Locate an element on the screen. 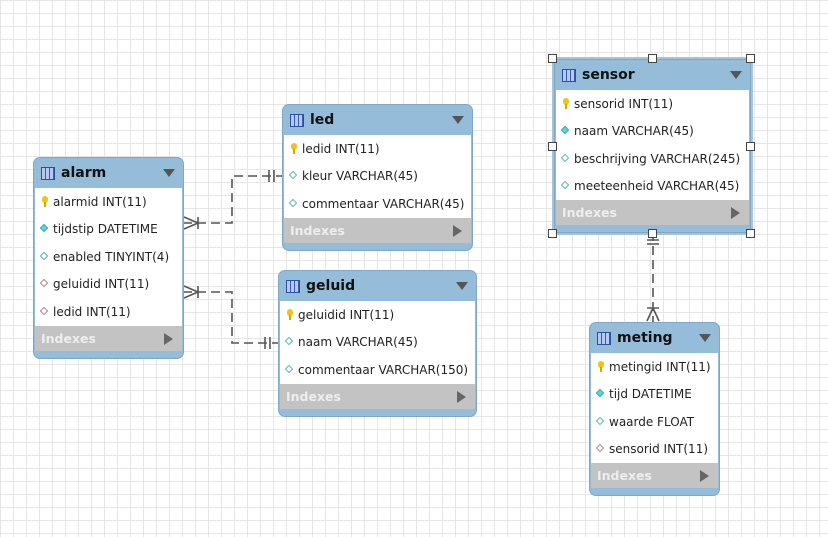 This screenshot has height=537, width=828. table-name: meting is located at coordinates (645, 338).